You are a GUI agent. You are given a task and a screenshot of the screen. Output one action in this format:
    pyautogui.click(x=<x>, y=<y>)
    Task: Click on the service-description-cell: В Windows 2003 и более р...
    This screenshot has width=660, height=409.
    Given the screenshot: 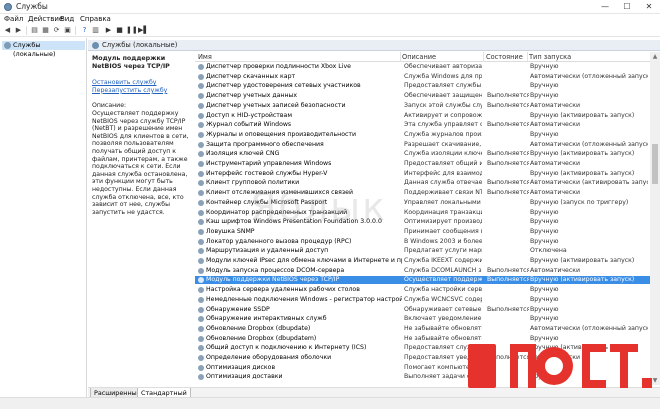 What is the action you would take?
    pyautogui.click(x=443, y=241)
    